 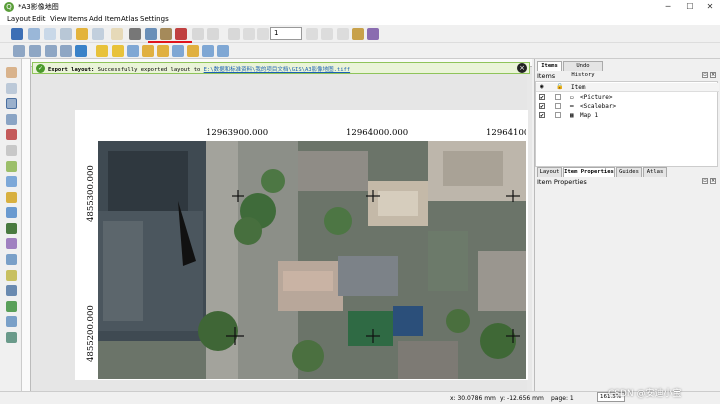 What do you see at coordinates (223, 51) in the screenshot?
I see `resize-icon` at bounding box center [223, 51].